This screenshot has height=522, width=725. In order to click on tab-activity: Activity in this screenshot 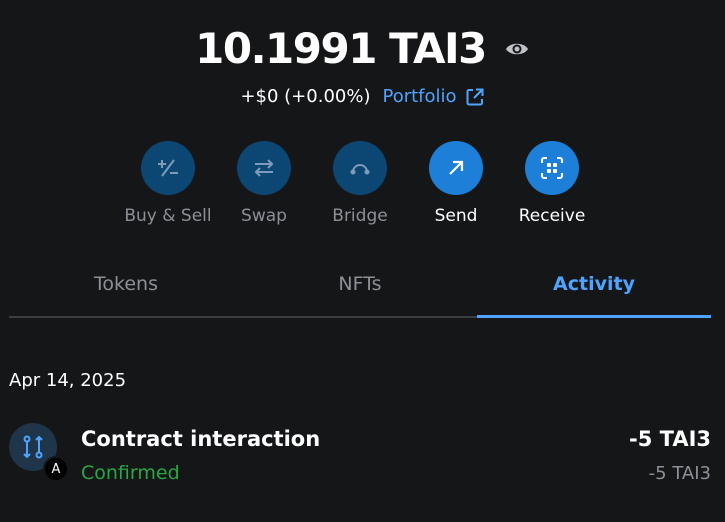, I will do `click(594, 290)`.